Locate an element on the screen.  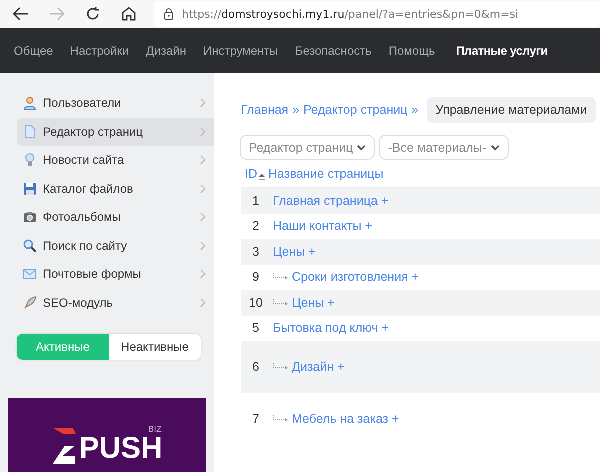
sort-icon is located at coordinates (261, 176).